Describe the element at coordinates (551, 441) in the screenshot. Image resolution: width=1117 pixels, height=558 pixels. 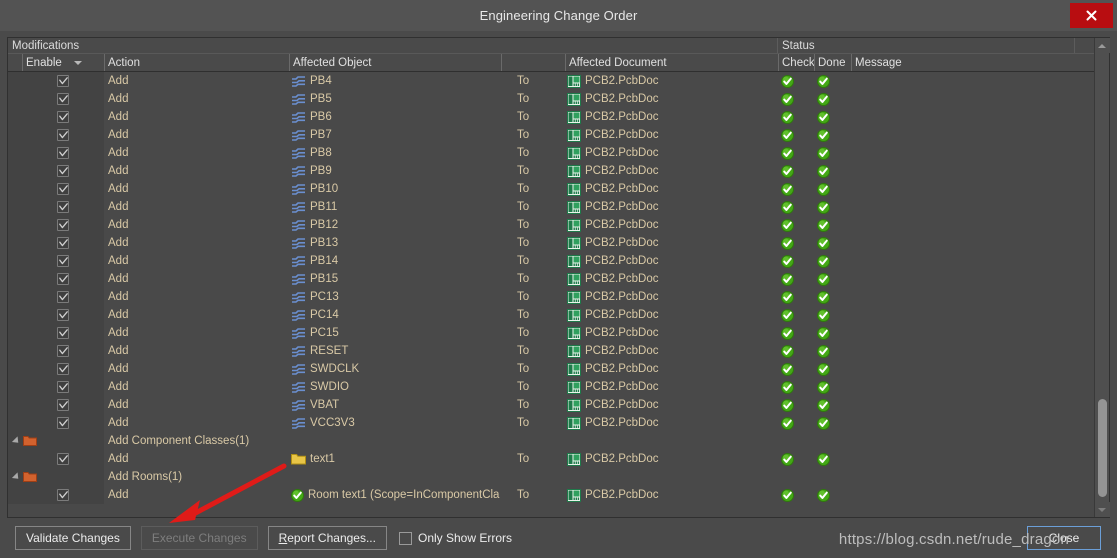
I see `grid-group-row: Add Component Classes(1)` at that location.